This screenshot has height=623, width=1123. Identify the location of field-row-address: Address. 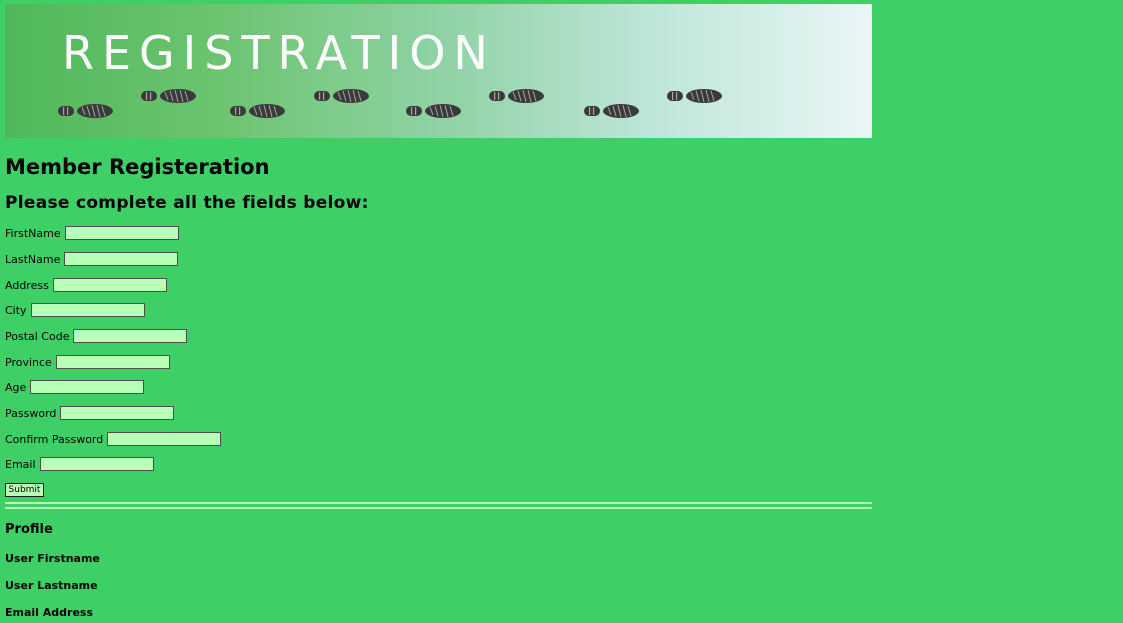
(86, 285).